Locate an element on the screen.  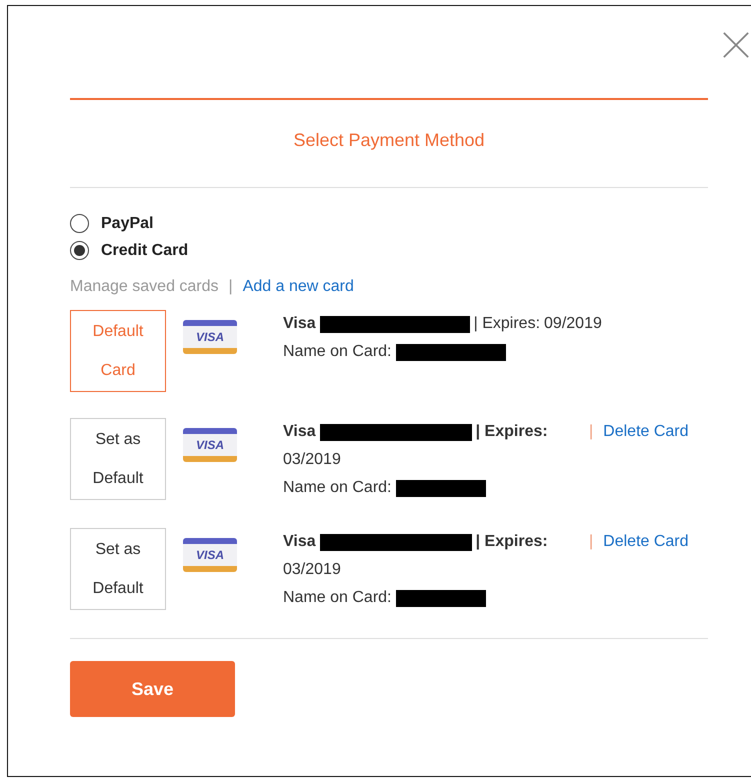
expiry-date: 09/2019 is located at coordinates (573, 324).